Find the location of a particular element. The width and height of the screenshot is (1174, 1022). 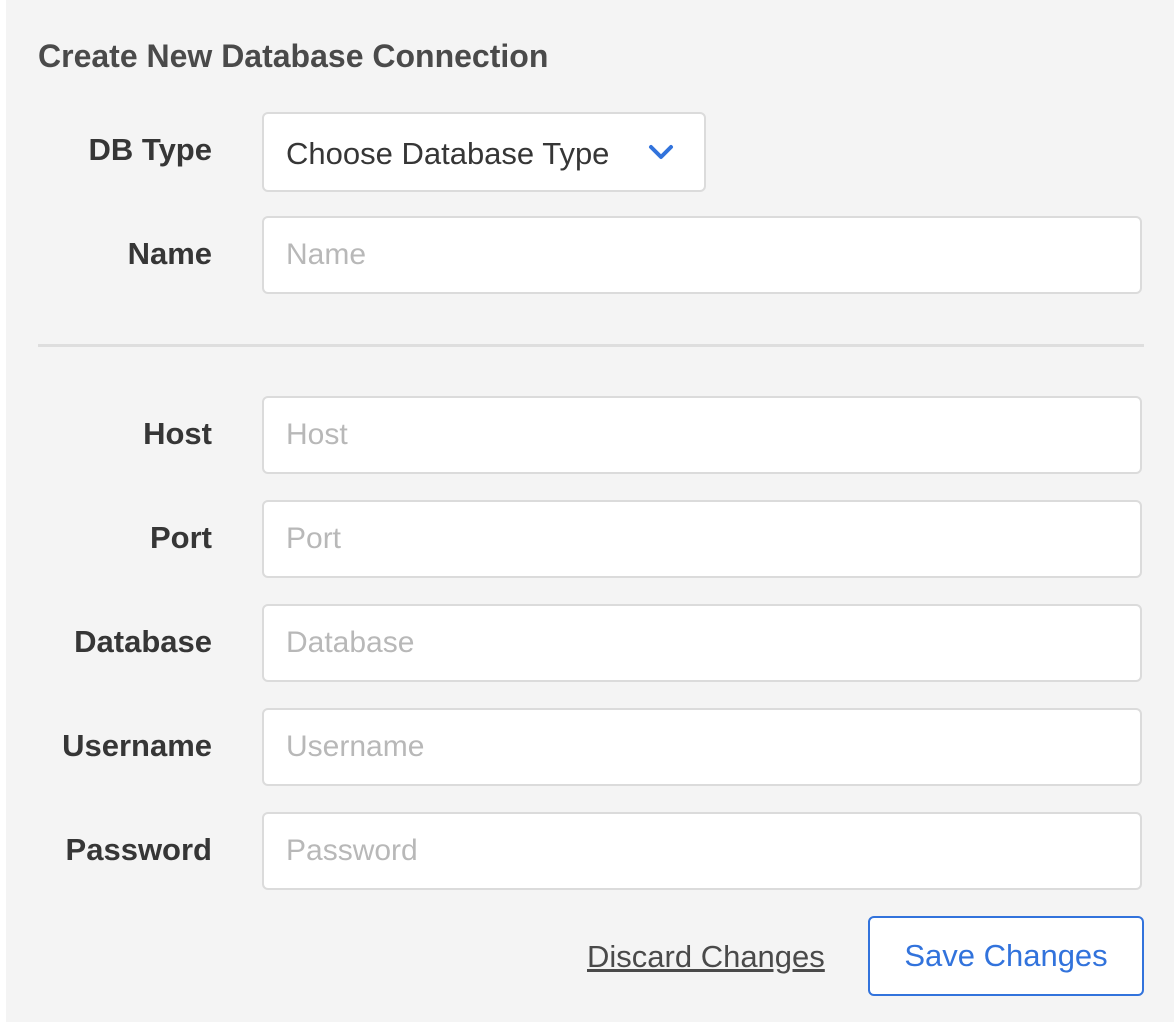

password-label: Password is located at coordinates (138, 849).